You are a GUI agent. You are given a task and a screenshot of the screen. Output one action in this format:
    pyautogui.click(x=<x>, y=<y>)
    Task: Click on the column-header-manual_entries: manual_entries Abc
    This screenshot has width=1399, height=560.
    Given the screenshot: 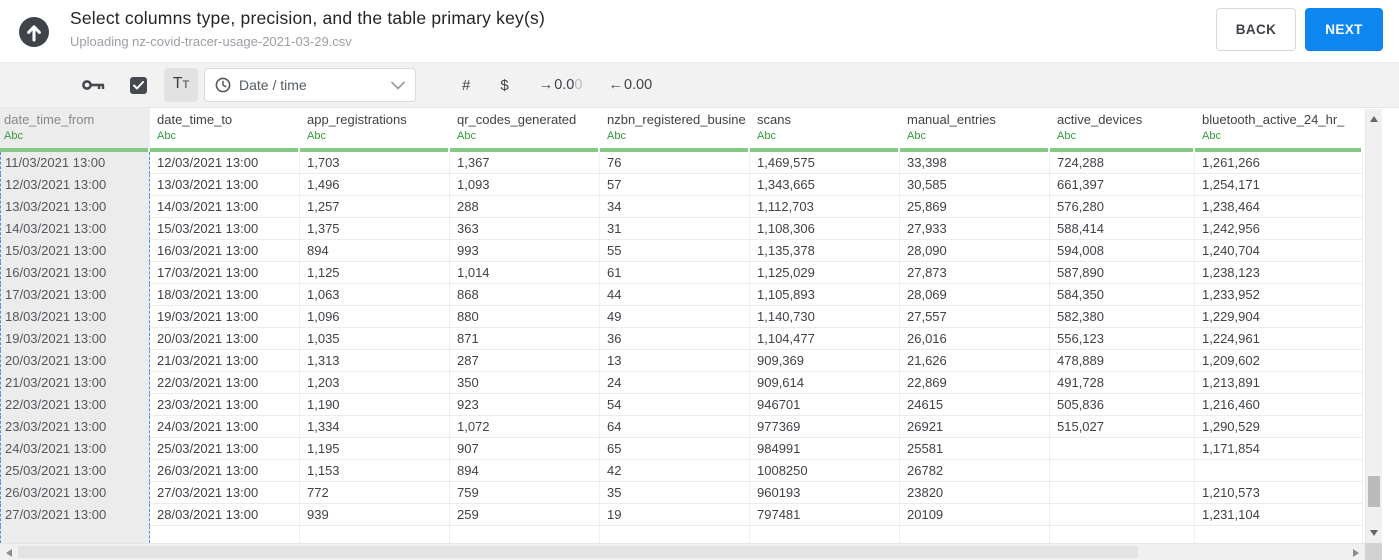 What is the action you would take?
    pyautogui.click(x=975, y=128)
    